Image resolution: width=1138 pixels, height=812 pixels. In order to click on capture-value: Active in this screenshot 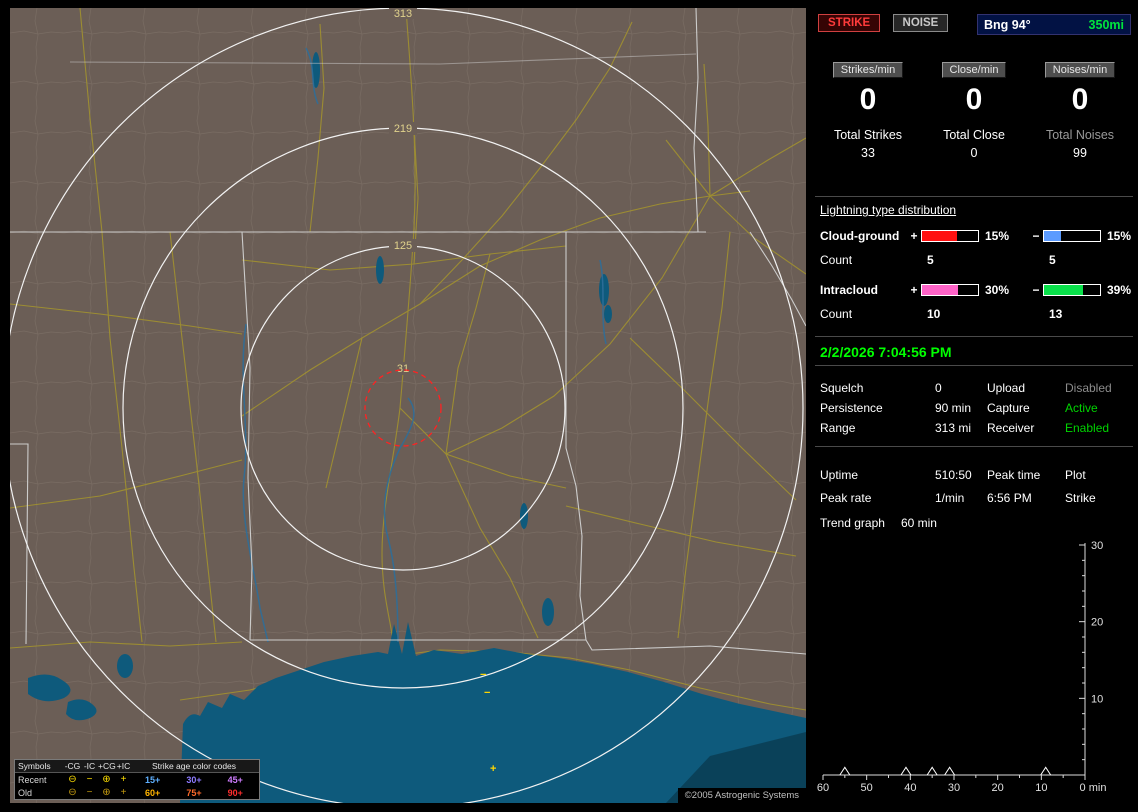, I will do `click(1081, 408)`.